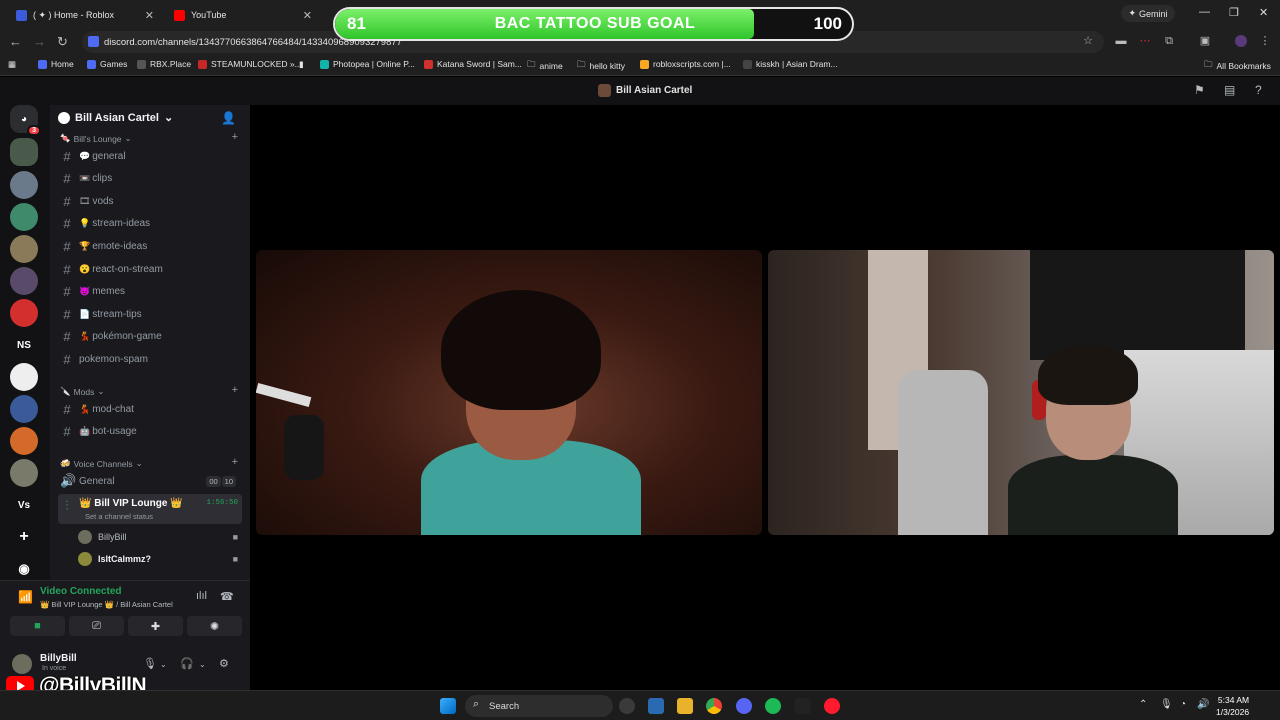  What do you see at coordinates (115, 117) in the screenshot?
I see `server-name-header: Bill Asian Cartel ⌄` at bounding box center [115, 117].